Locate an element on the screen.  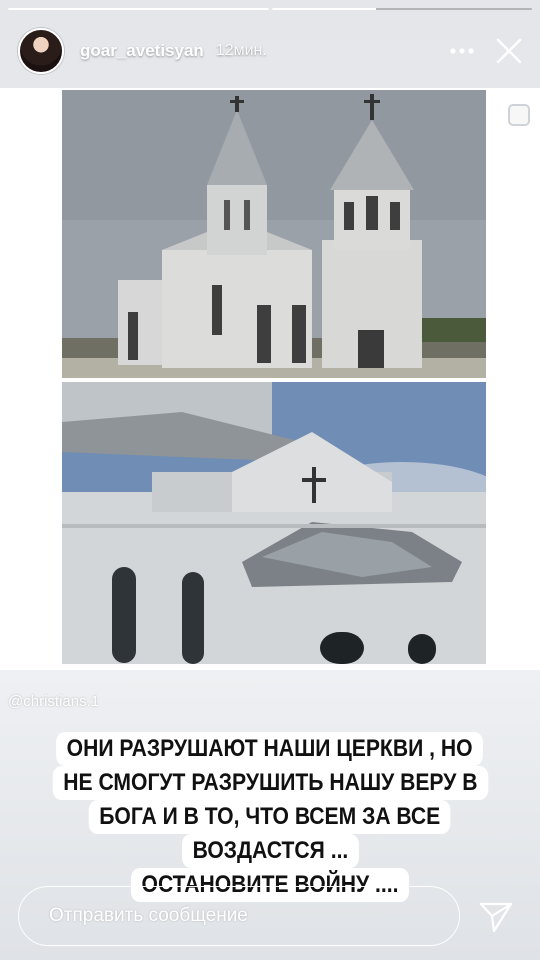
reply-input: Отправить сообщение is located at coordinates (239, 916).